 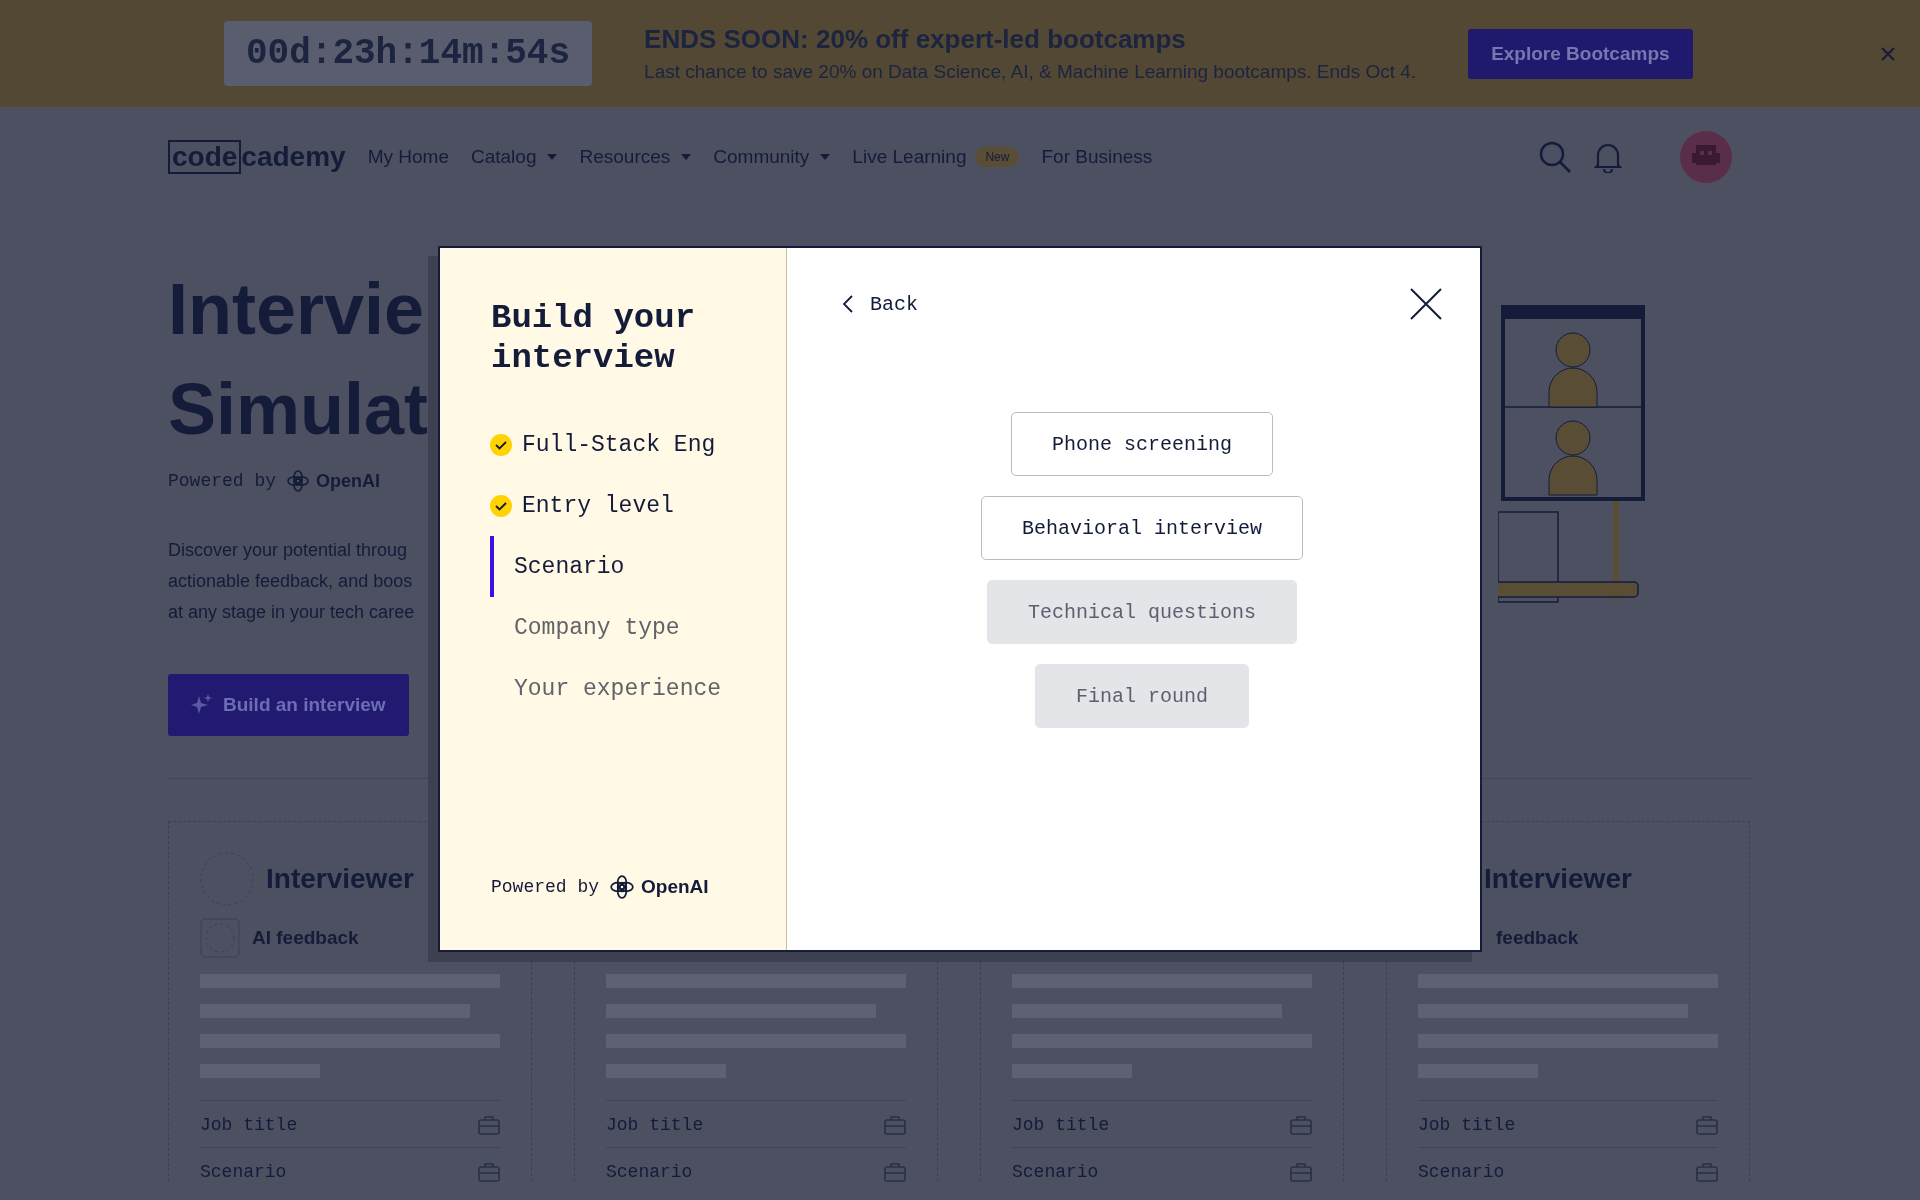 I want to click on explore-button: Explore Bootcamps, so click(x=1580, y=53).